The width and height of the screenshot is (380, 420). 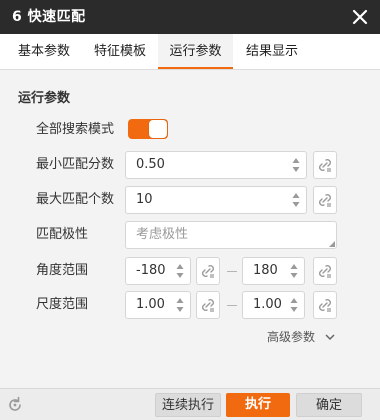 I want to click on tab-feature-template: 特征模板, so click(x=120, y=51).